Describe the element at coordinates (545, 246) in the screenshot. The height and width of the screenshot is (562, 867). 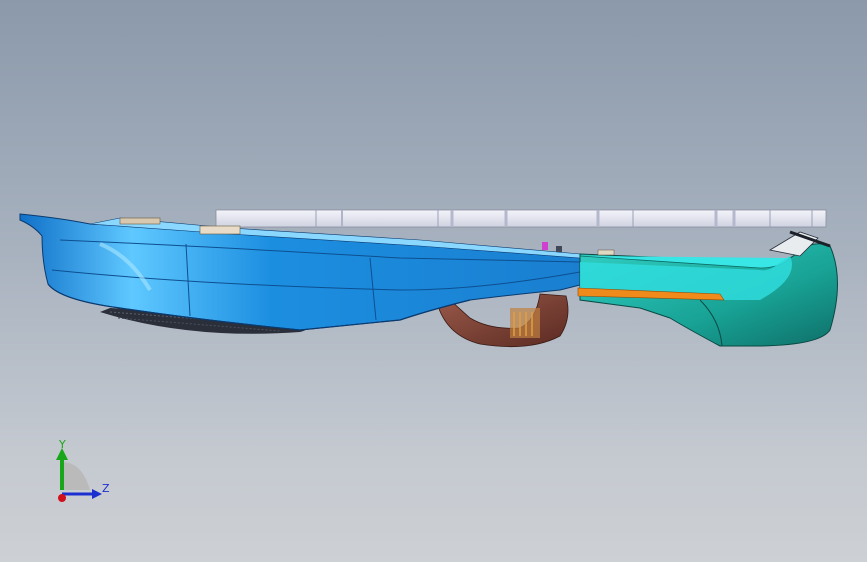
I see `magenta-pin` at that location.